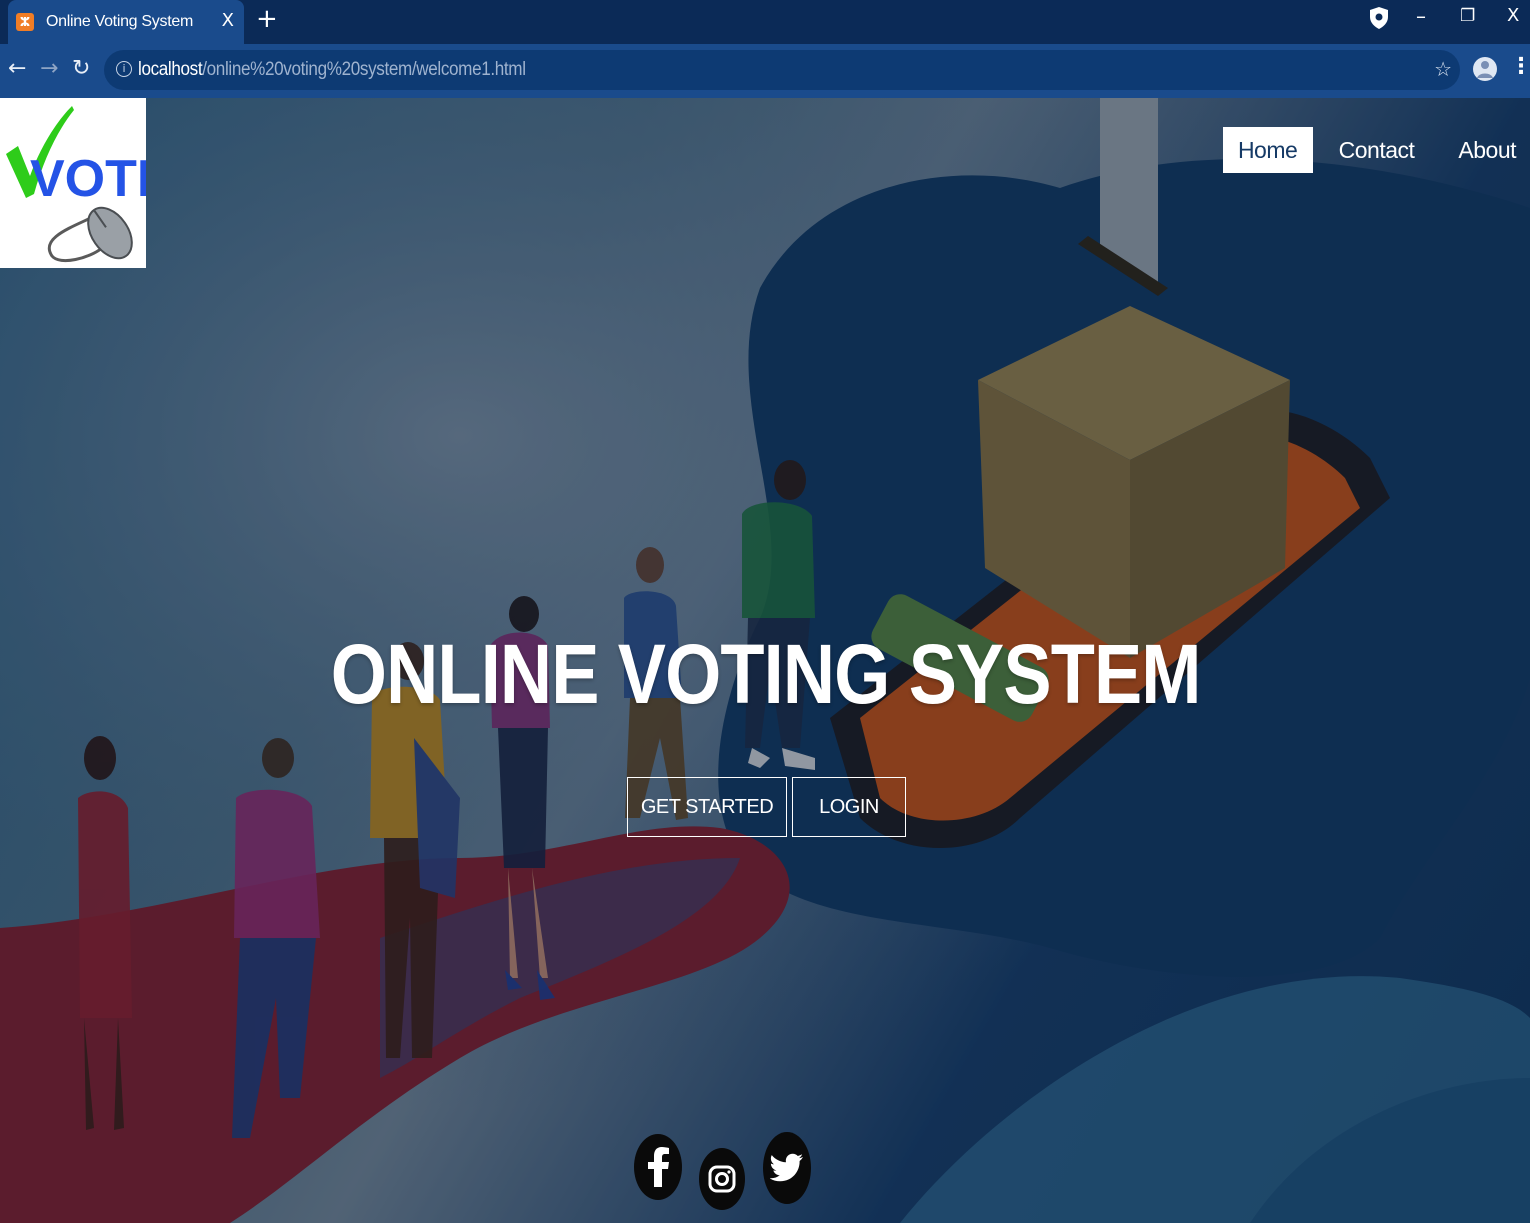  I want to click on site-info-icon: i, so click(124, 69).